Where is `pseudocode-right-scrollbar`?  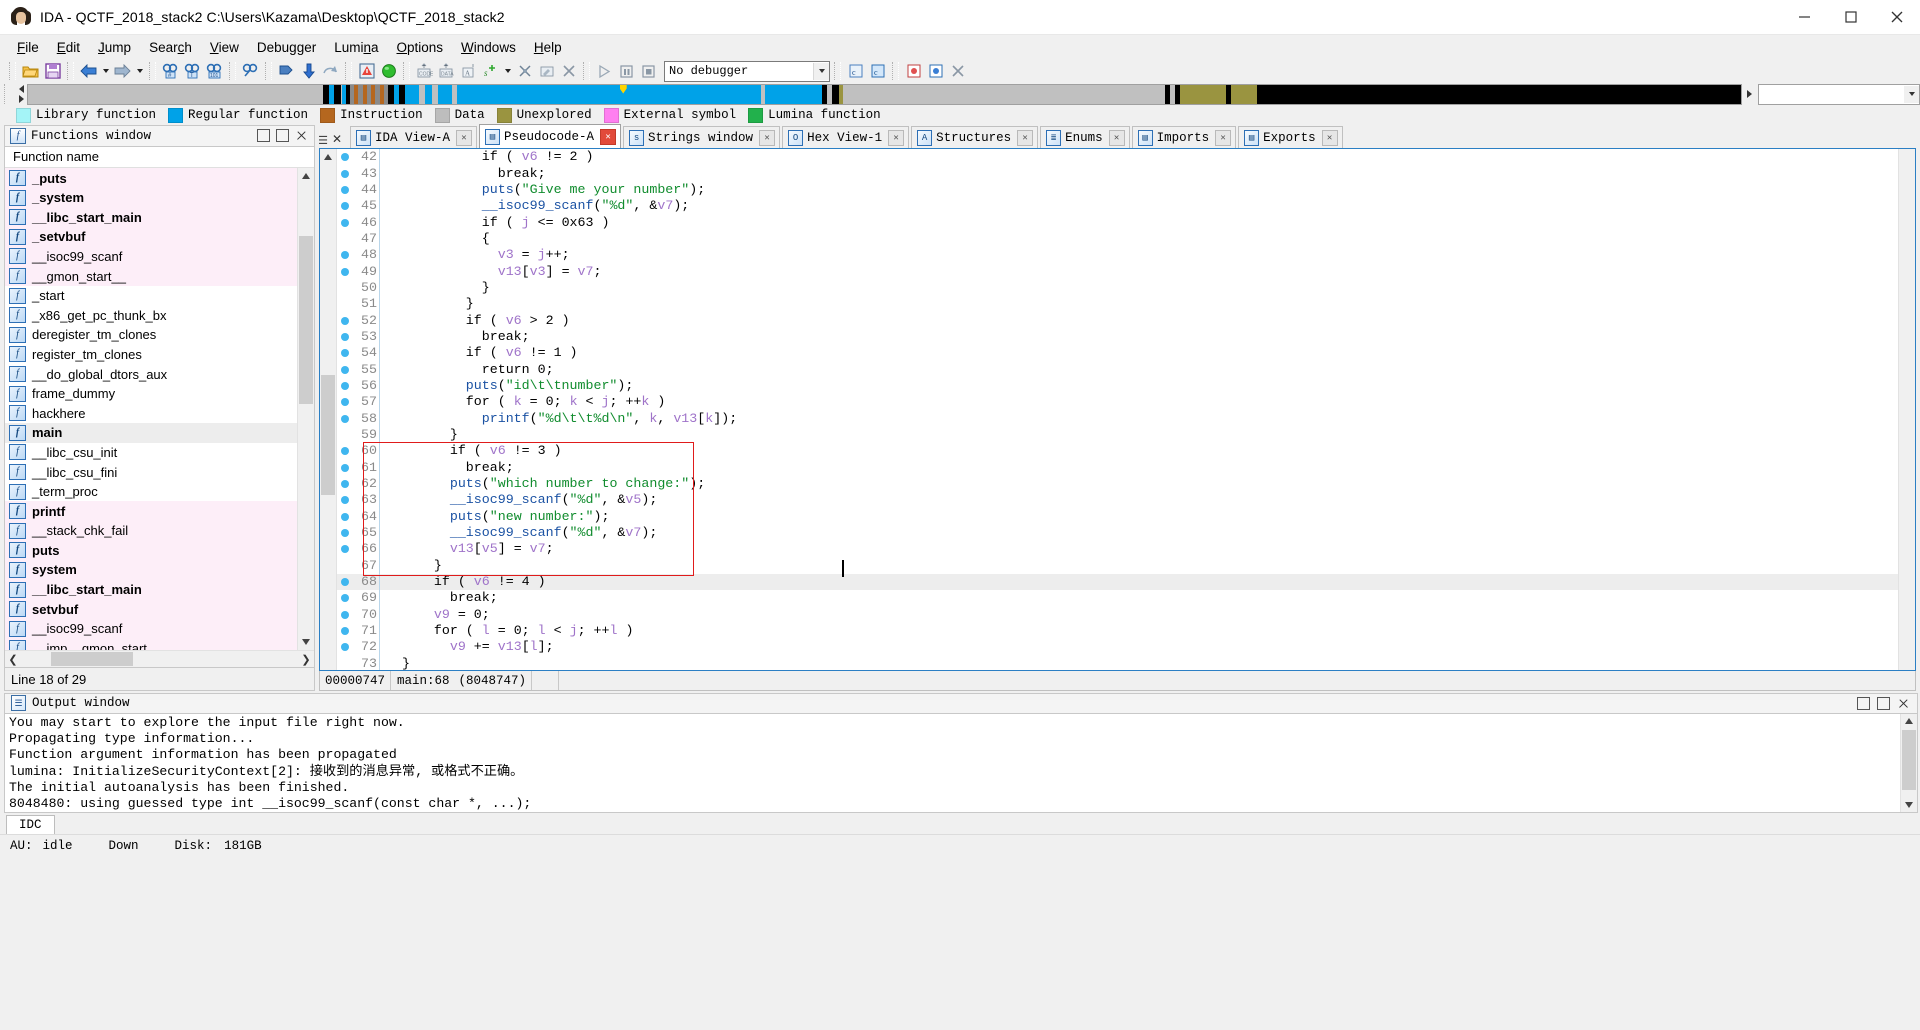 pseudocode-right-scrollbar is located at coordinates (1906, 409).